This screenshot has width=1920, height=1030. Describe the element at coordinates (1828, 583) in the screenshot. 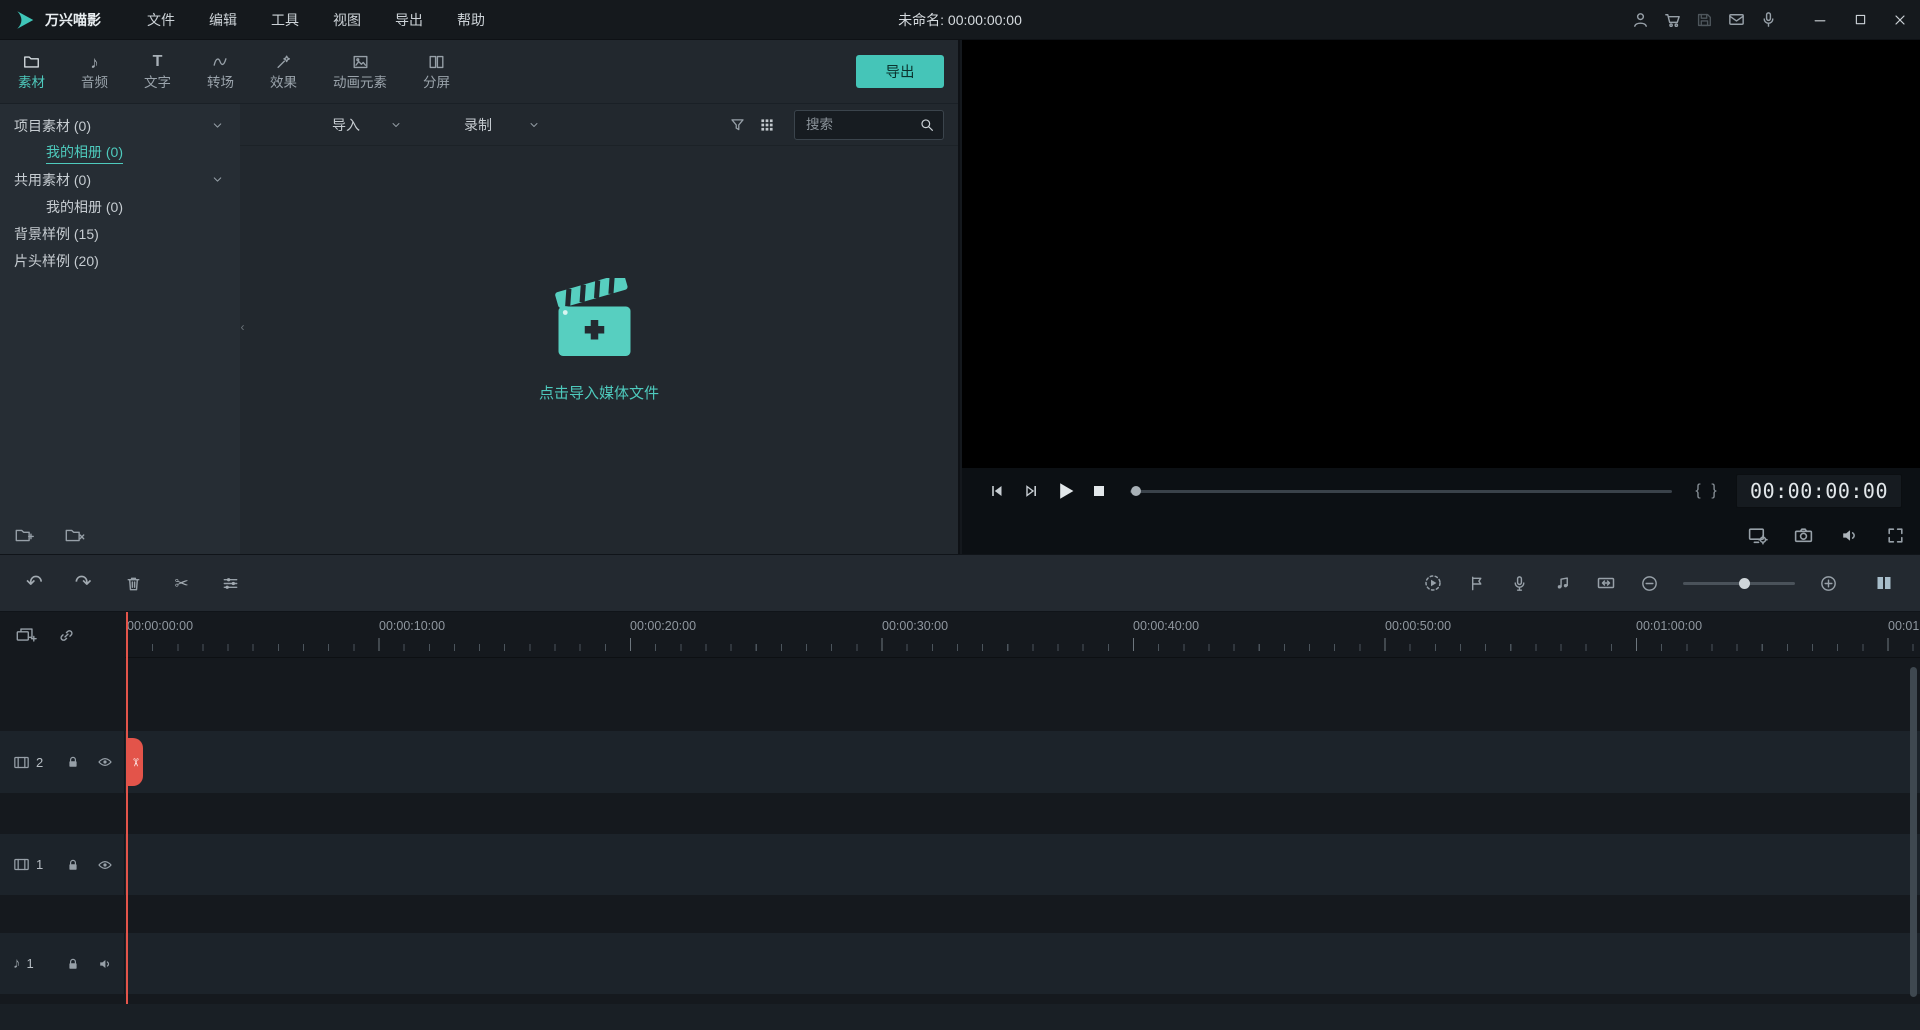

I see `zoom-in-icon` at that location.